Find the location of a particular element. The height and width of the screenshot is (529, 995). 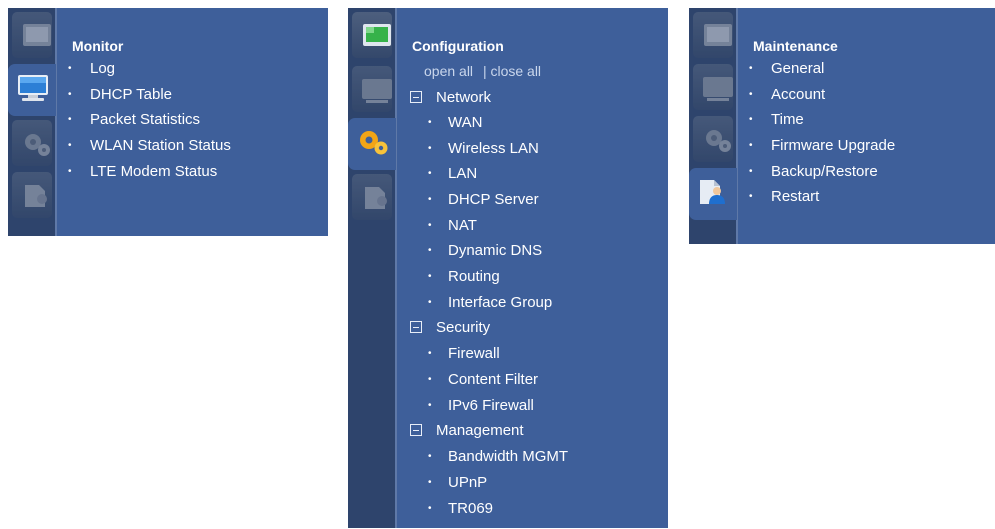

menu-item-dhcp-table: • DHCP Table is located at coordinates (120, 95).